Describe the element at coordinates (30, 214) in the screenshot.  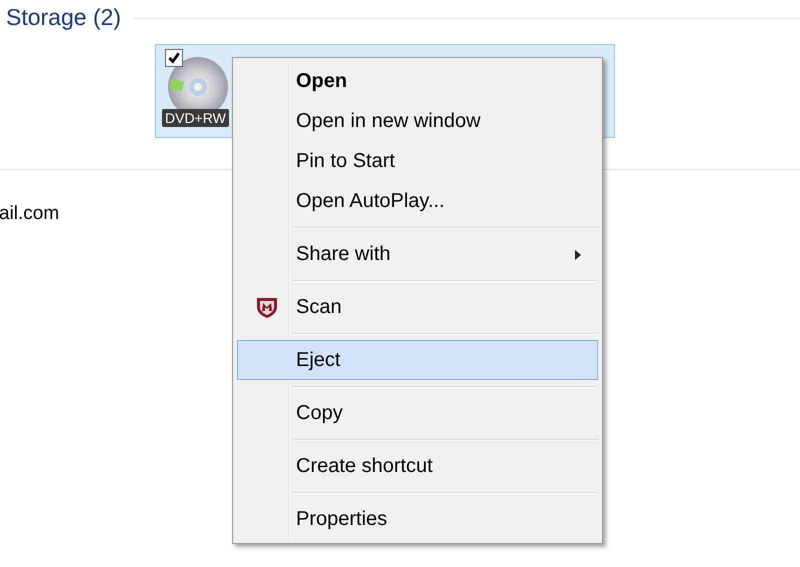
I see `detail-text: ail.com` at that location.